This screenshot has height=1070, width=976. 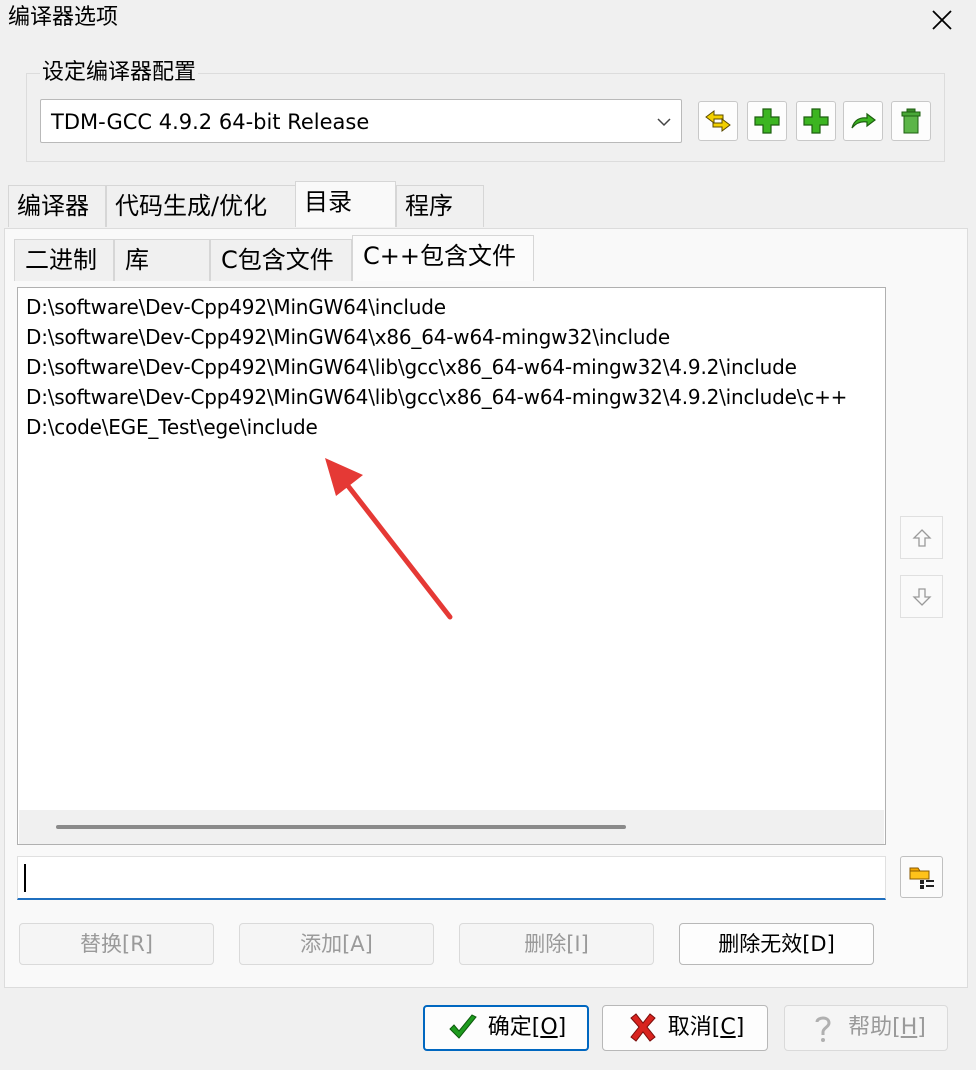 I want to click on redo-arrow-icon, so click(x=863, y=120).